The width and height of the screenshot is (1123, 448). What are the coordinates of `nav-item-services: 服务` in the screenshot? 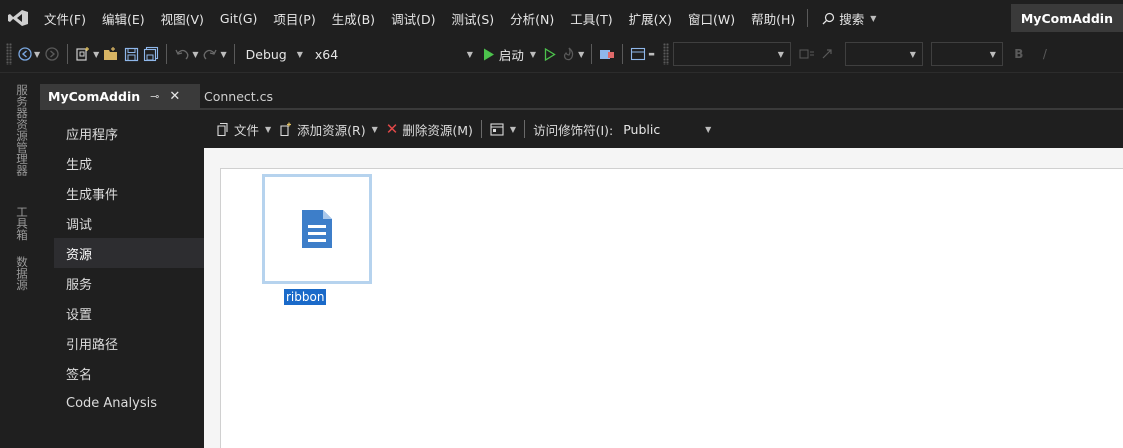 It's located at (129, 283).